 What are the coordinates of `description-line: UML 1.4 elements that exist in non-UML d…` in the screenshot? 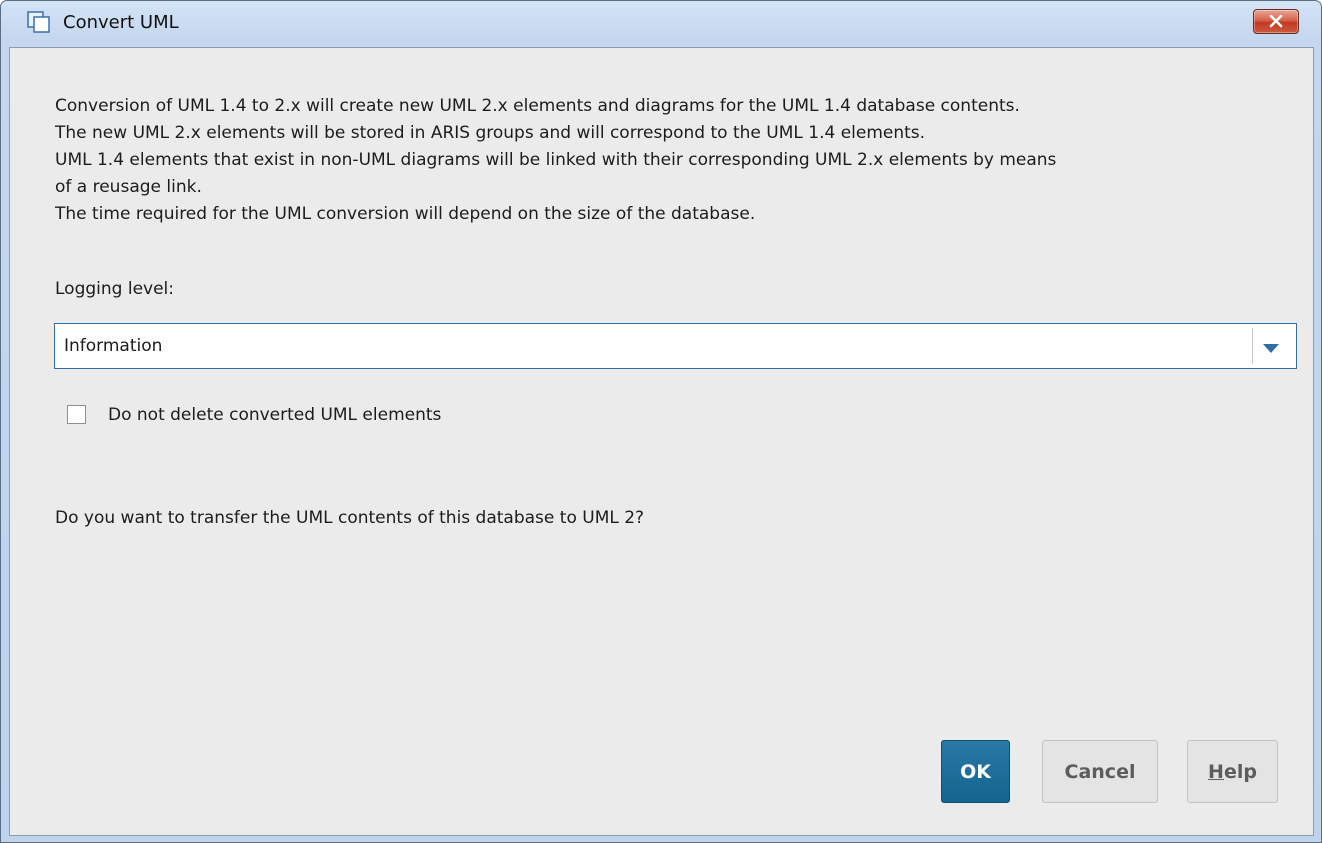 It's located at (556, 160).